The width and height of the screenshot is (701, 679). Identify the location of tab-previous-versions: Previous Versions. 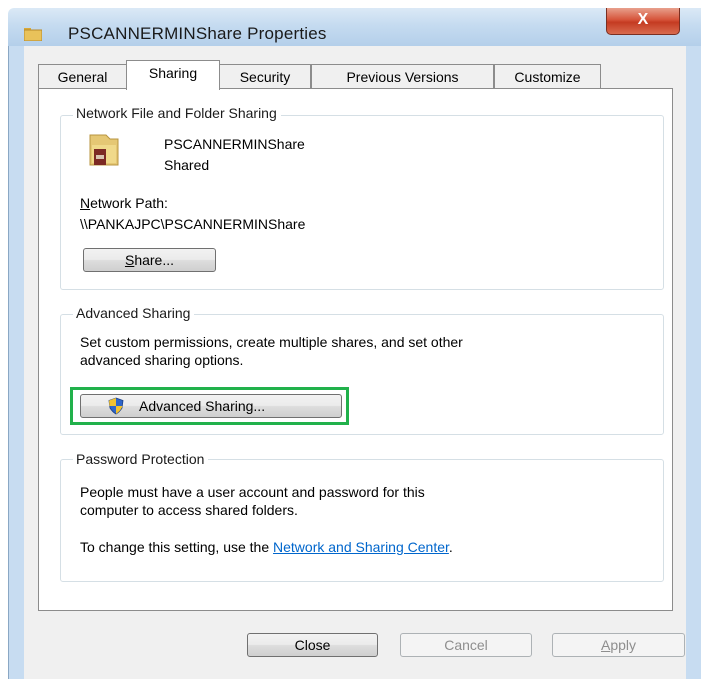
(402, 76).